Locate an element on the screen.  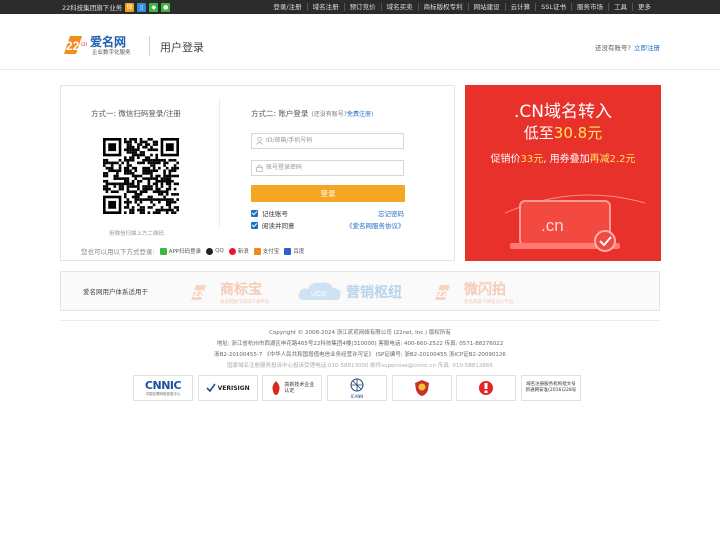
login-divider is located at coordinates (219, 163).